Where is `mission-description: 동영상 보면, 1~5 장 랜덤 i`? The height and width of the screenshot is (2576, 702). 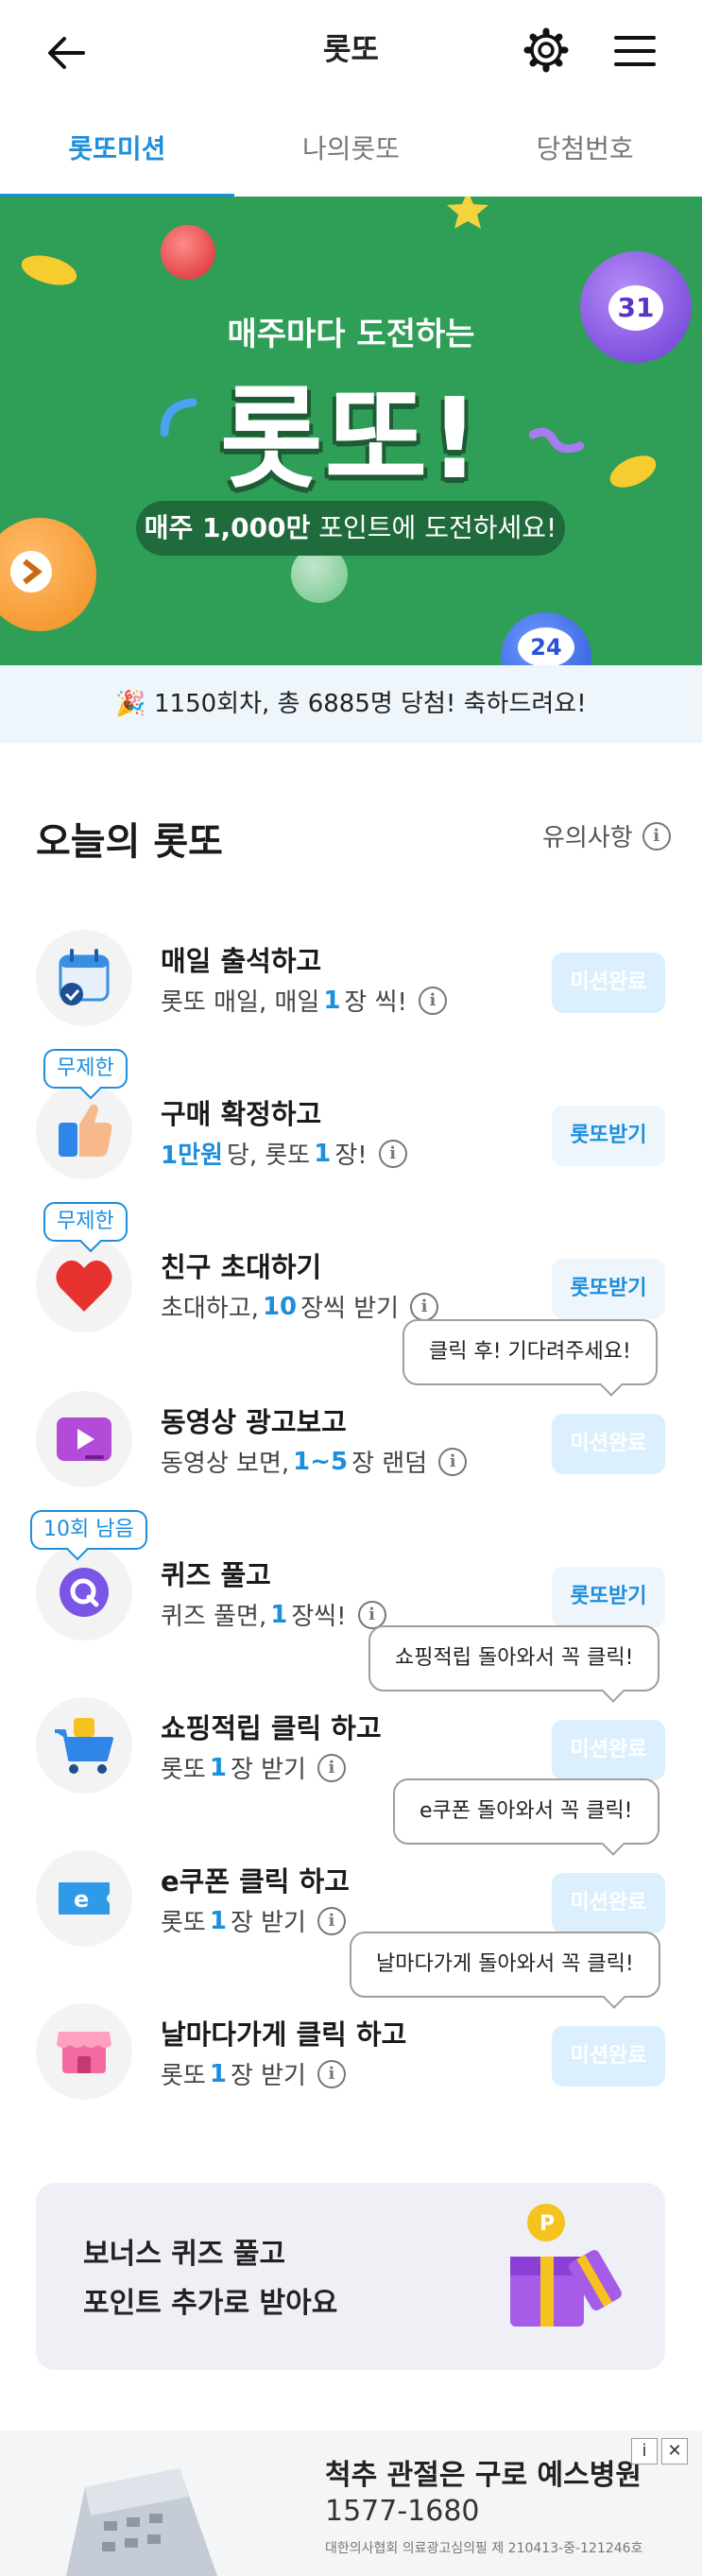
mission-description: 동영상 보면, 1~5 장 랜덤 i is located at coordinates (314, 1461).